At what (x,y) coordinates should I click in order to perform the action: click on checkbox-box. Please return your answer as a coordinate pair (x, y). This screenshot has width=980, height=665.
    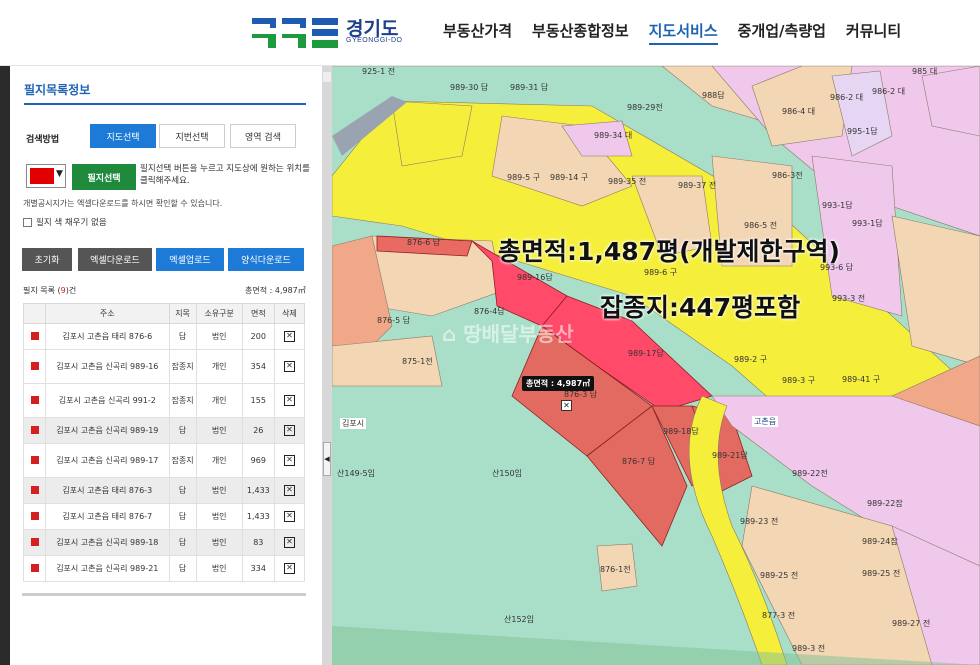
    Looking at the image, I should click on (27, 222).